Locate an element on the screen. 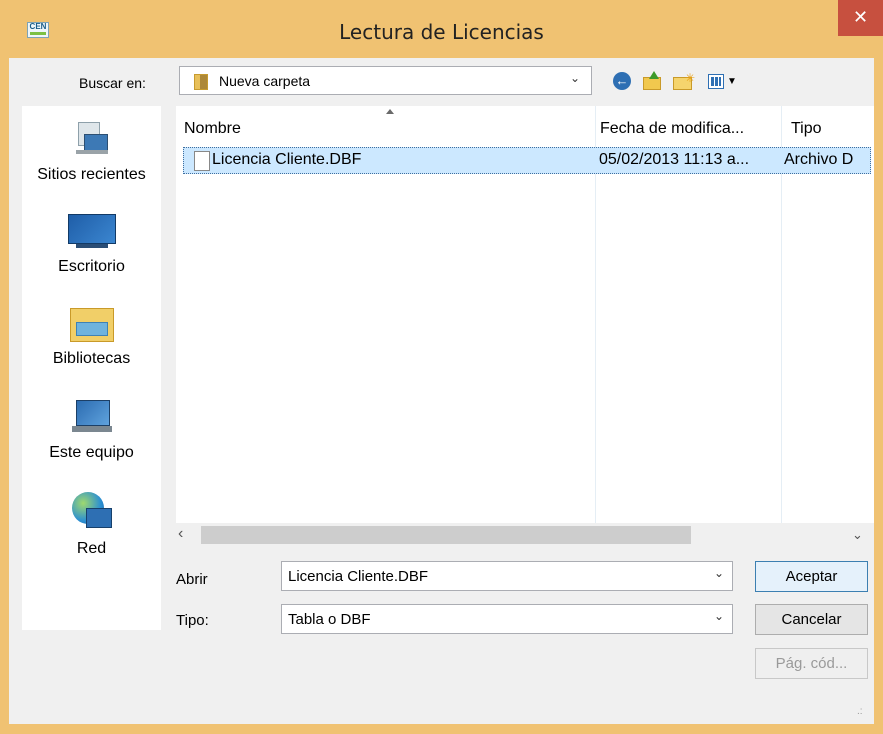 The width and height of the screenshot is (883, 734). resize-grip-icon: .: is located at coordinates (860, 711).